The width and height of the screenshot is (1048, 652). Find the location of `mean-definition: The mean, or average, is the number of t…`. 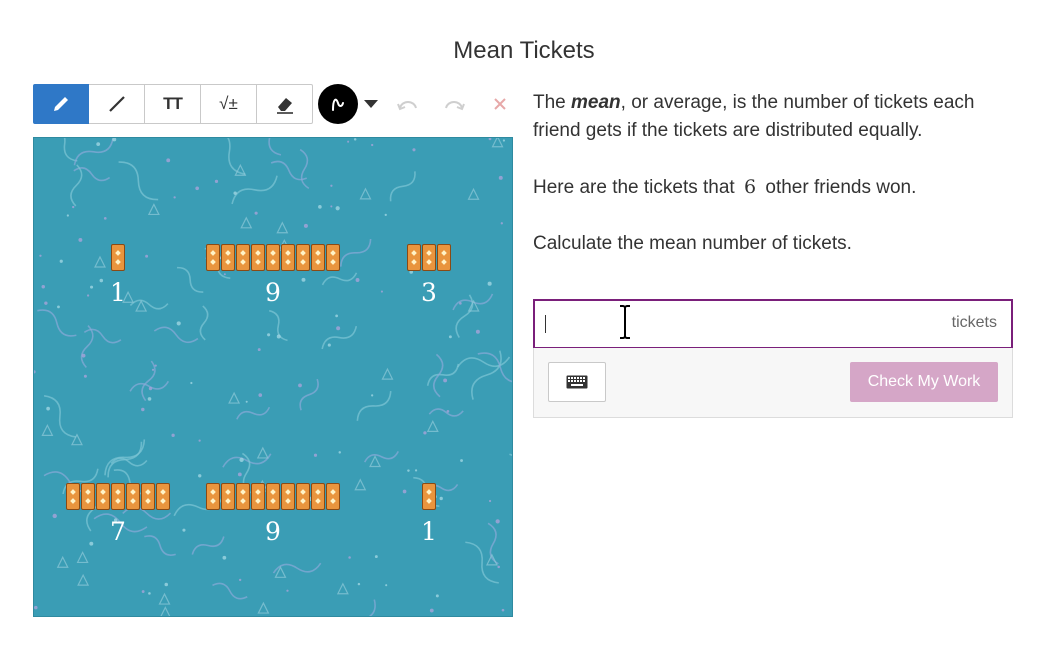

mean-definition: The mean, or average, is the number of t… is located at coordinates (754, 116).